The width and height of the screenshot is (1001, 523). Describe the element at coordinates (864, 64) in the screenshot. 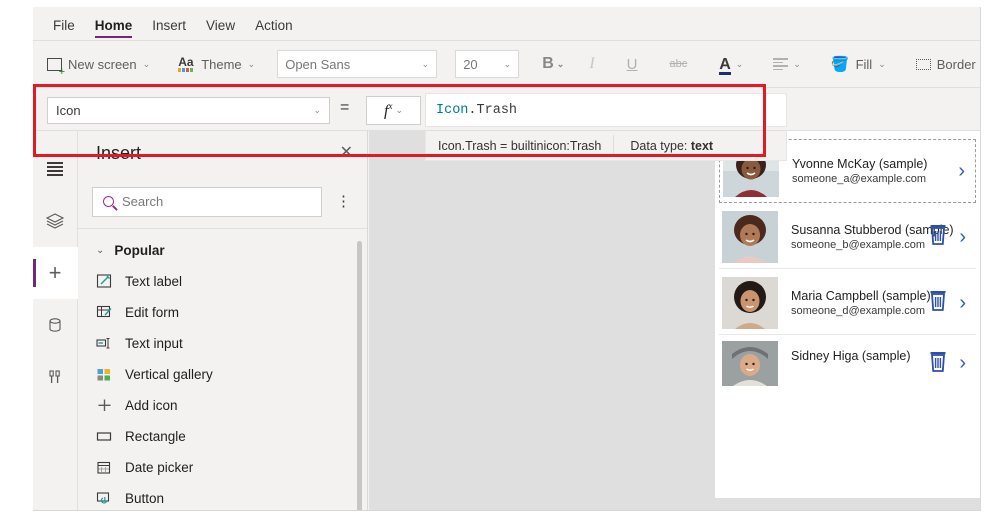

I see `fill-label: Fill` at that location.